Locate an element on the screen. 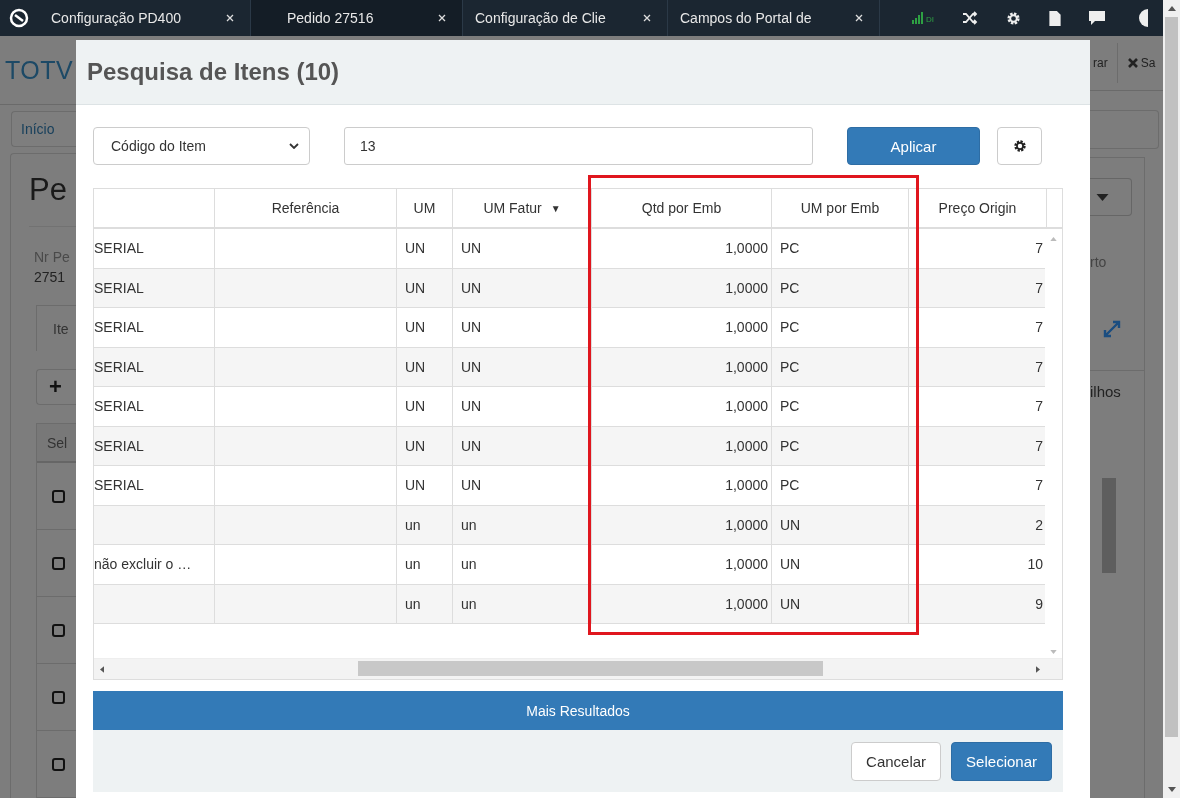 This screenshot has height=798, width=1180. signal-label: DI is located at coordinates (930, 19).